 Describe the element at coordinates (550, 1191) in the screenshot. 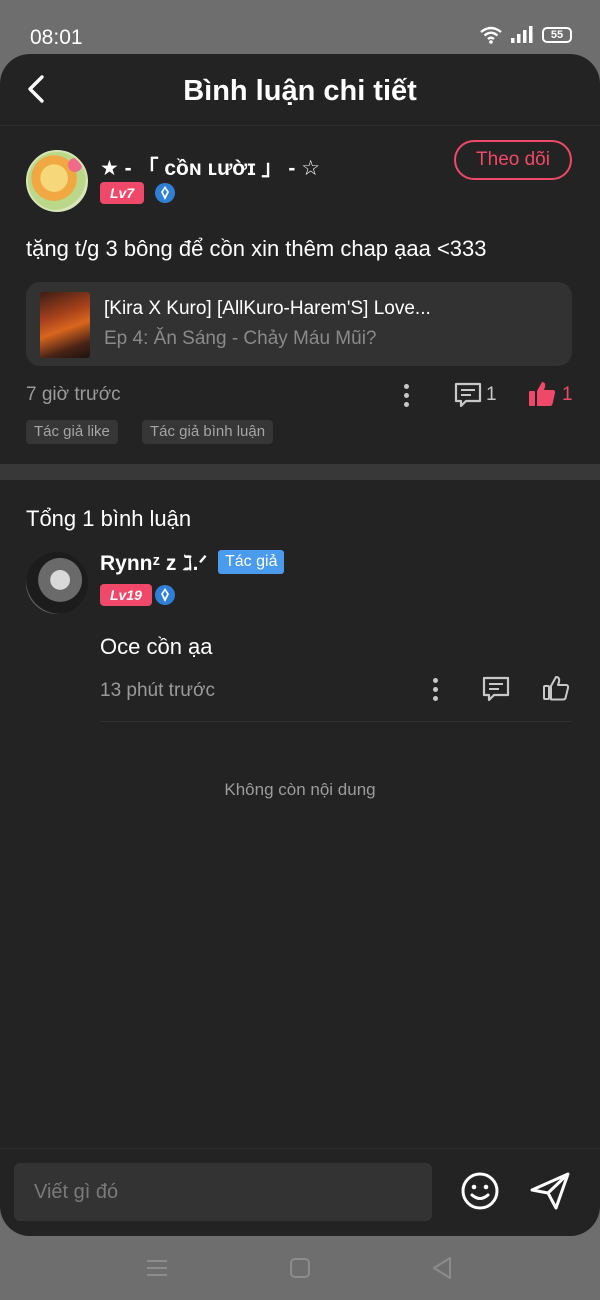

I see `send-icon` at that location.